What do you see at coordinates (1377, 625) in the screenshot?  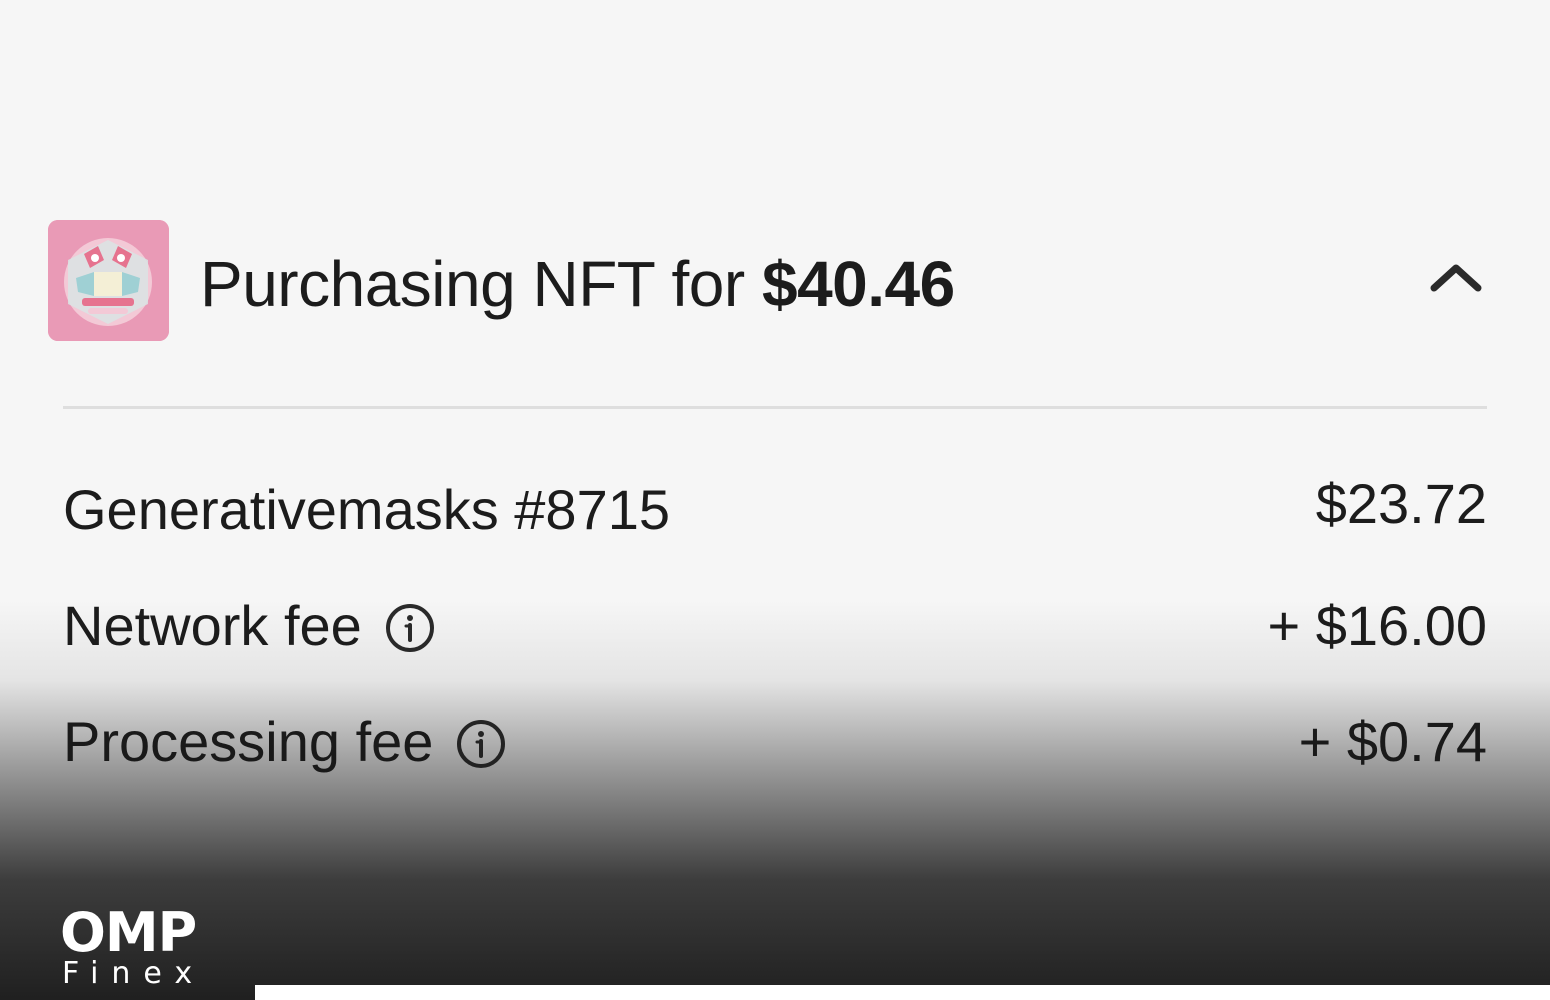 I see `network-fee-value: + $16.00` at bounding box center [1377, 625].